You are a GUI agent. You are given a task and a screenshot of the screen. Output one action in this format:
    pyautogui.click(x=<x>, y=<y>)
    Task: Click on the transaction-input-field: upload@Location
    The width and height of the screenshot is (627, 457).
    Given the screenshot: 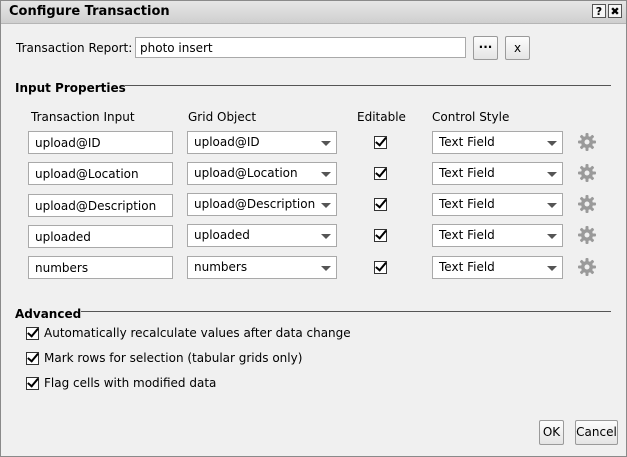 What is the action you would take?
    pyautogui.click(x=100, y=173)
    